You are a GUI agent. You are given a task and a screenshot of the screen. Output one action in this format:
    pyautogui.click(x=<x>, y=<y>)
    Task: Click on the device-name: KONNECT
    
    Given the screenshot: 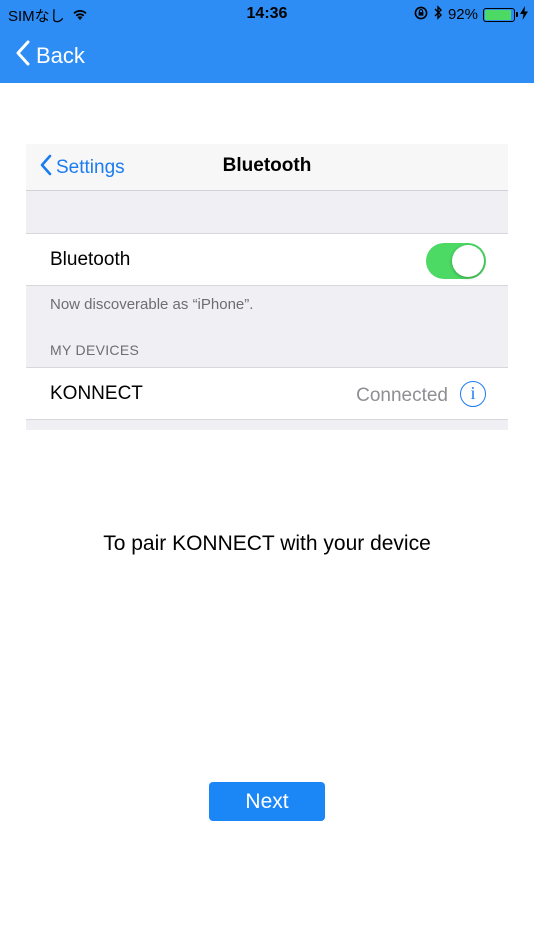 What is the action you would take?
    pyautogui.click(x=96, y=393)
    